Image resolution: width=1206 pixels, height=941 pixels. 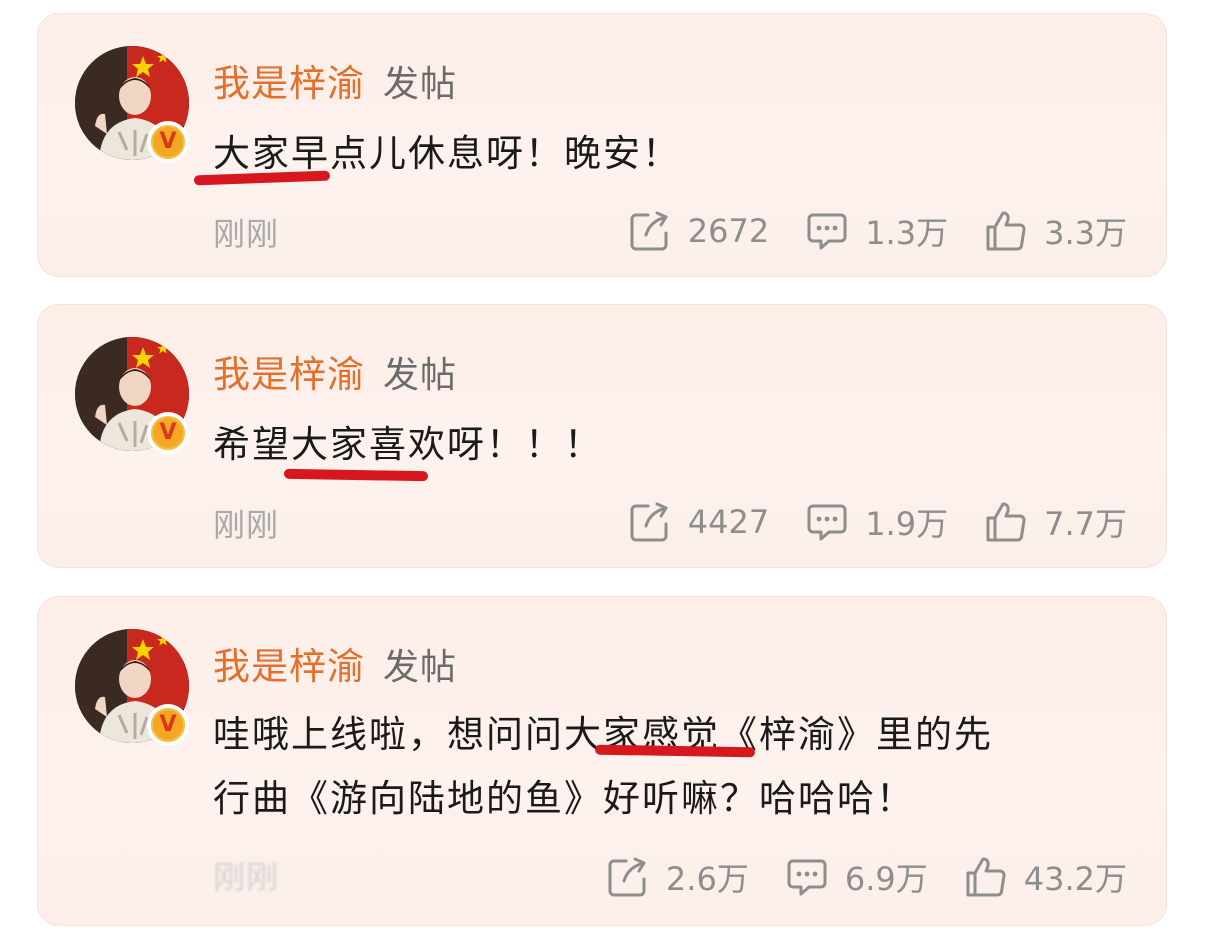 What do you see at coordinates (728, 231) in the screenshot?
I see `repost-count: 2672` at bounding box center [728, 231].